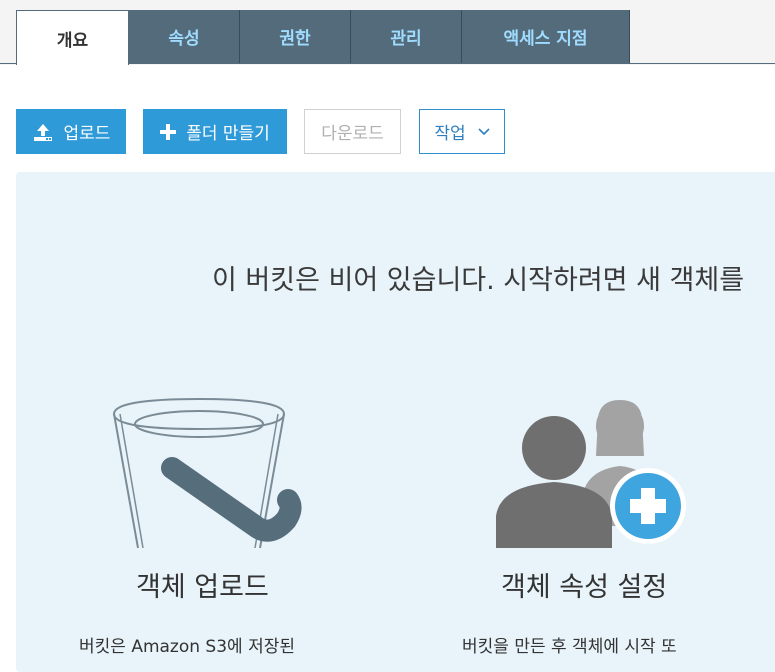 The width and height of the screenshot is (775, 672). I want to click on tab-access-points: 액세스 지점, so click(546, 36).